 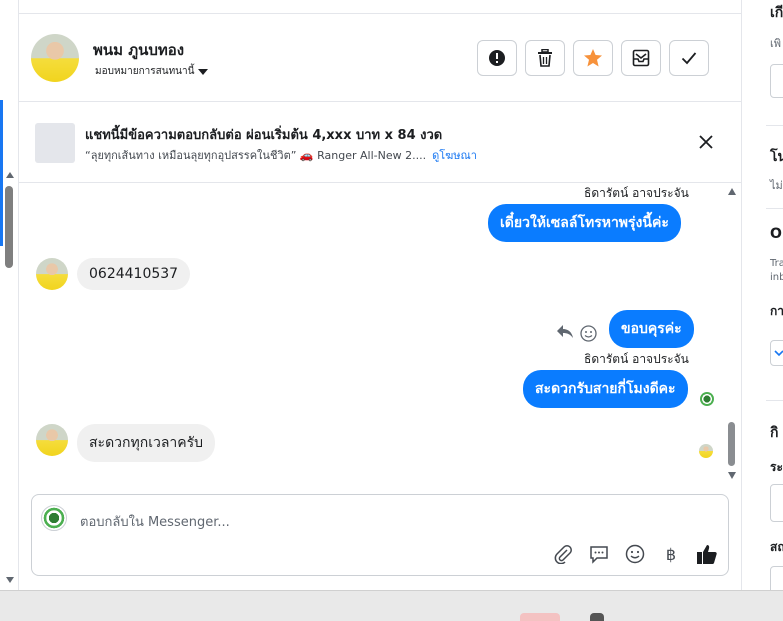 I want to click on outgoing-message: เดี๋ยวให้เซลล์โทรหาพรุ่งนี้ค่ะ, so click(x=584, y=223).